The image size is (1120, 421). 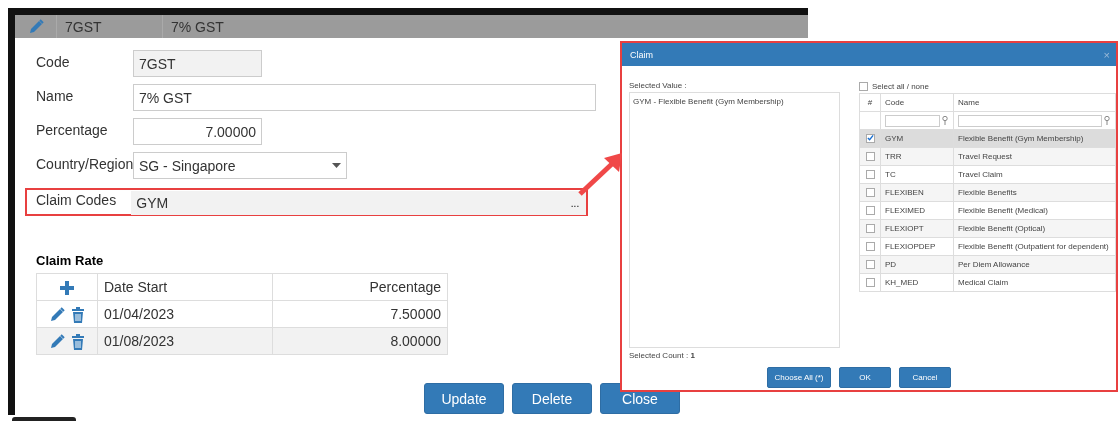 I want to click on selected-count: Selected Count : 1, so click(x=662, y=355).